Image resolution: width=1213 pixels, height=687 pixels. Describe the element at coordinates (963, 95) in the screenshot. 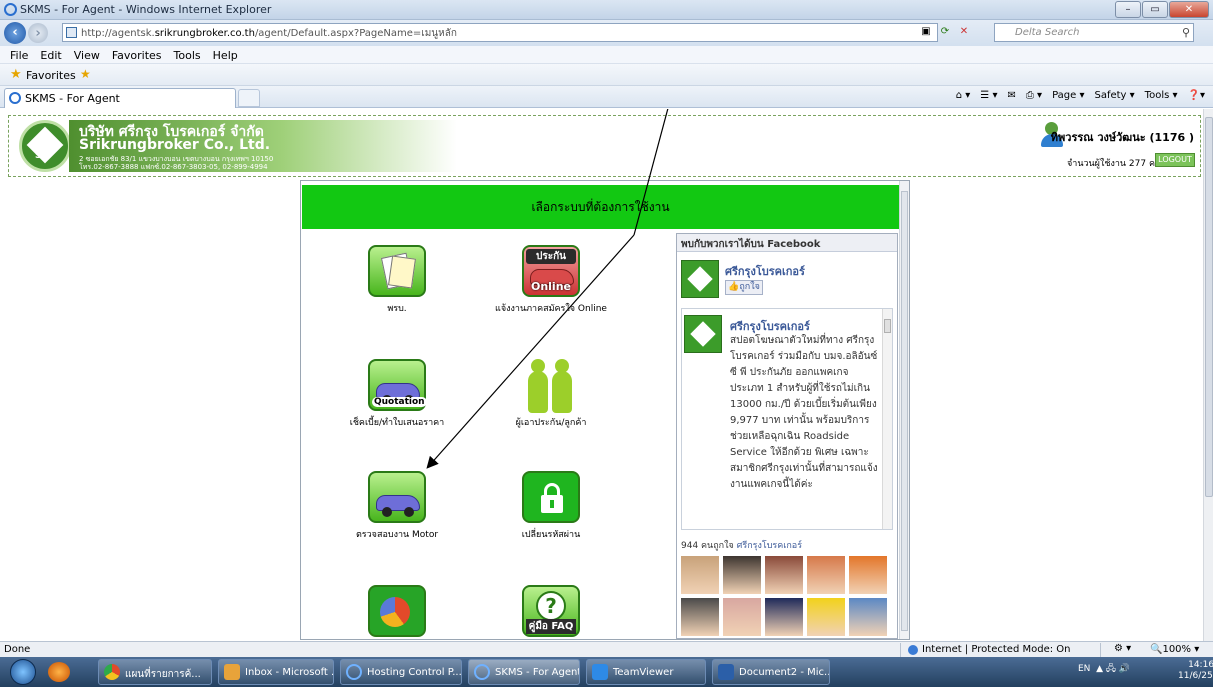

I see `home-icon: ⌂ ▾` at that location.